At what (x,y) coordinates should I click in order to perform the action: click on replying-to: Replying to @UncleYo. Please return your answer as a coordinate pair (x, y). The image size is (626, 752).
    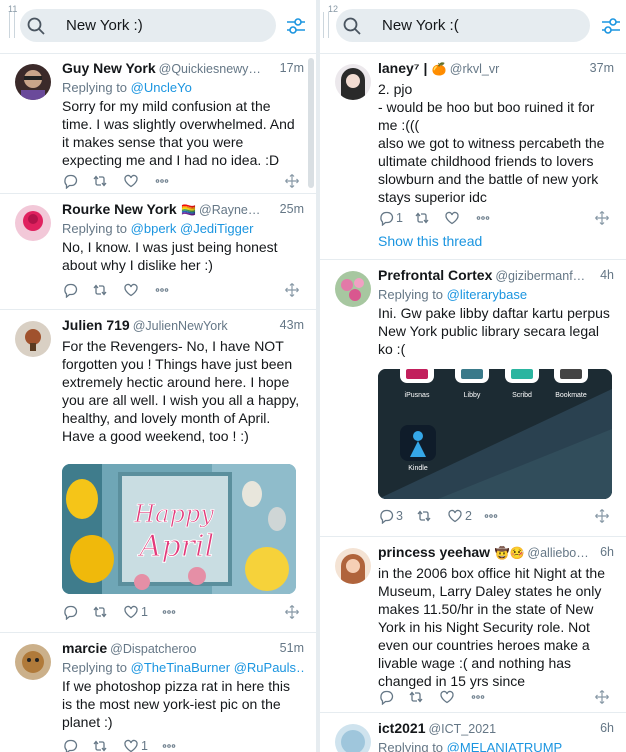
    Looking at the image, I should click on (183, 88).